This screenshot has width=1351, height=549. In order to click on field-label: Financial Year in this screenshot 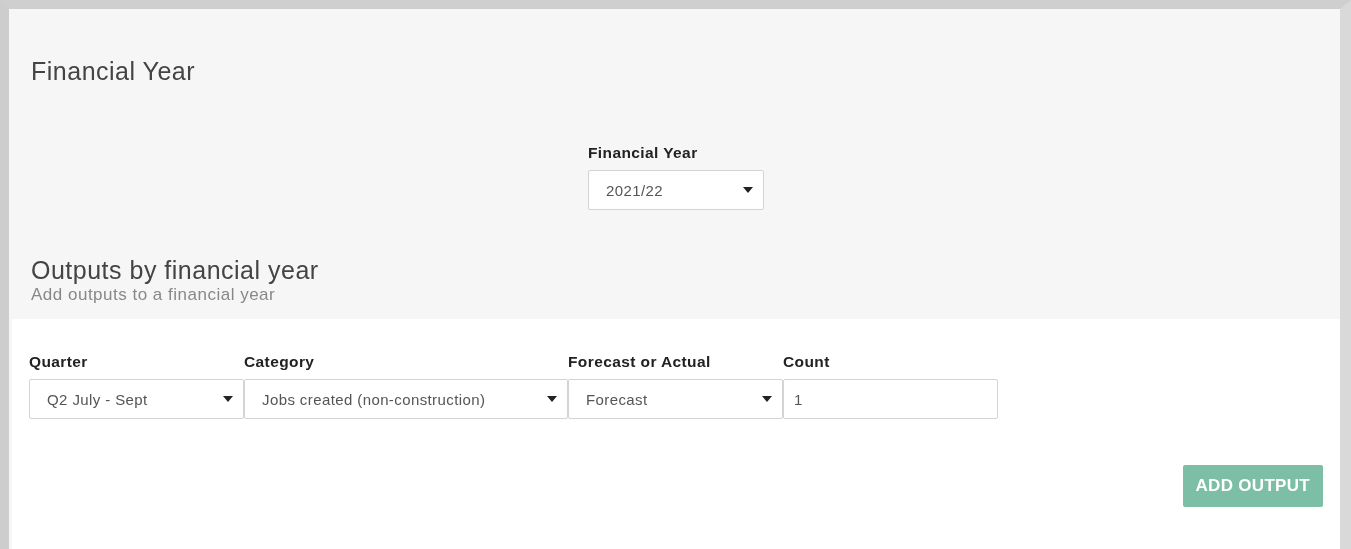, I will do `click(643, 153)`.